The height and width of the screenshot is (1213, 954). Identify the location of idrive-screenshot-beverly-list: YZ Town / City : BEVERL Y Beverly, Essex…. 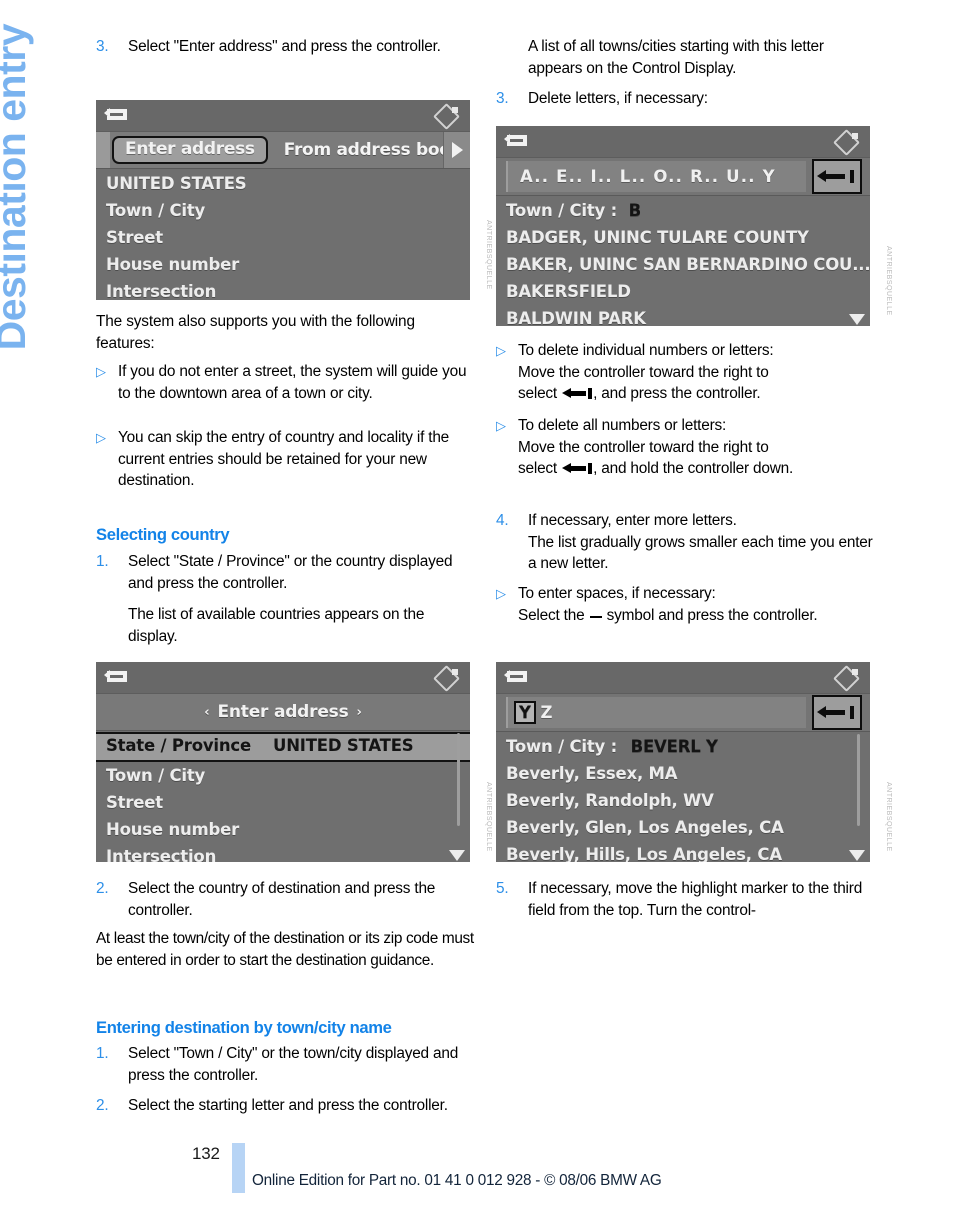
(683, 762).